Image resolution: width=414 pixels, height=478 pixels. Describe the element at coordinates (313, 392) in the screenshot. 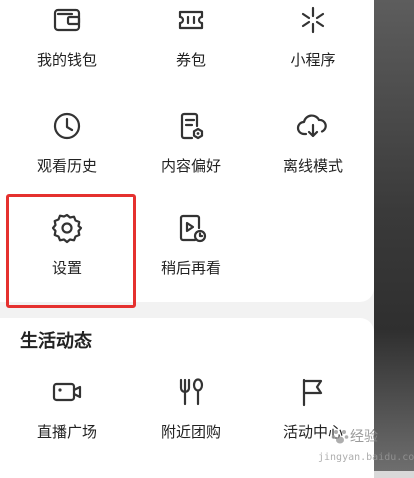

I see `flag-icon` at that location.